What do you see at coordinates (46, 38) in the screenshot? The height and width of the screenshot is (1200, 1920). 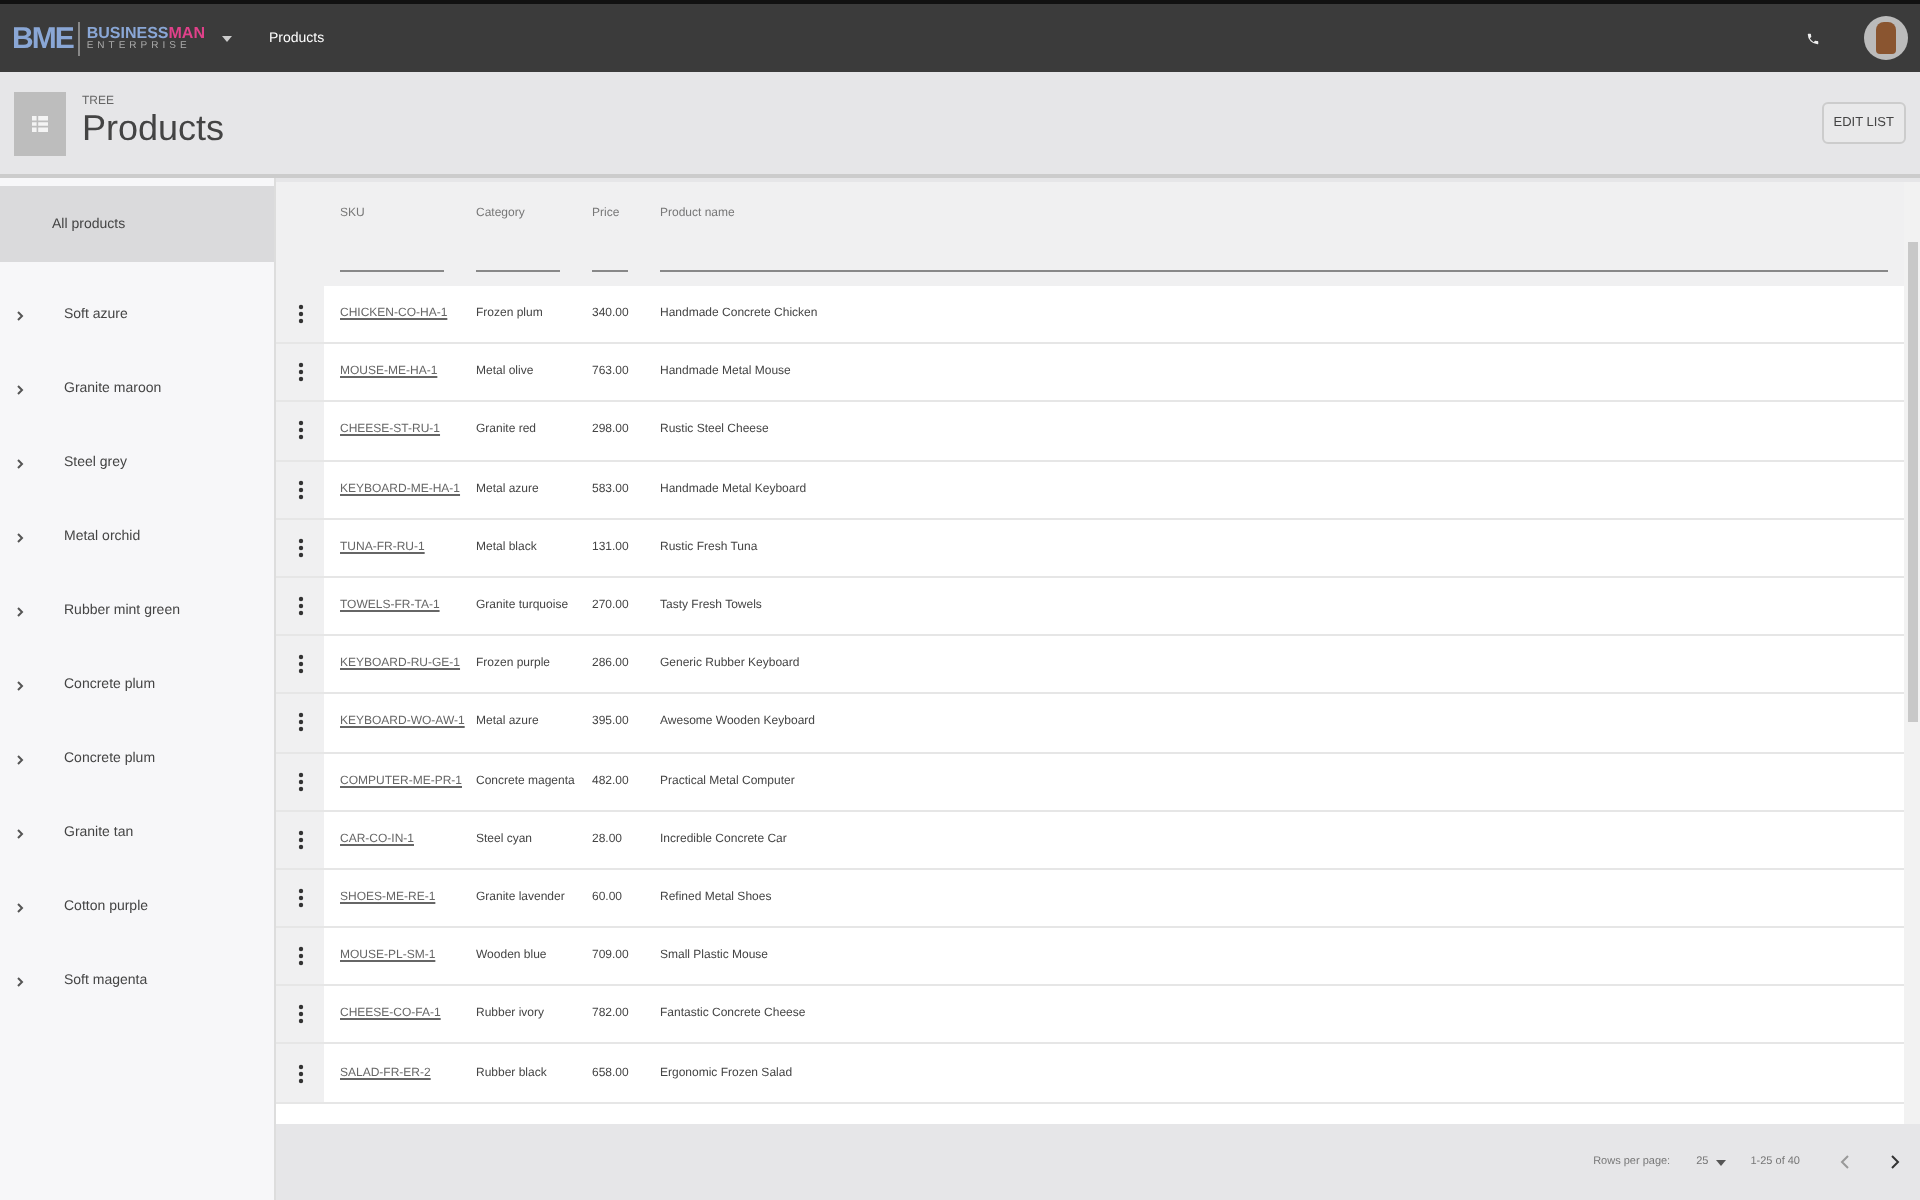 I see `logo-mark: BME` at bounding box center [46, 38].